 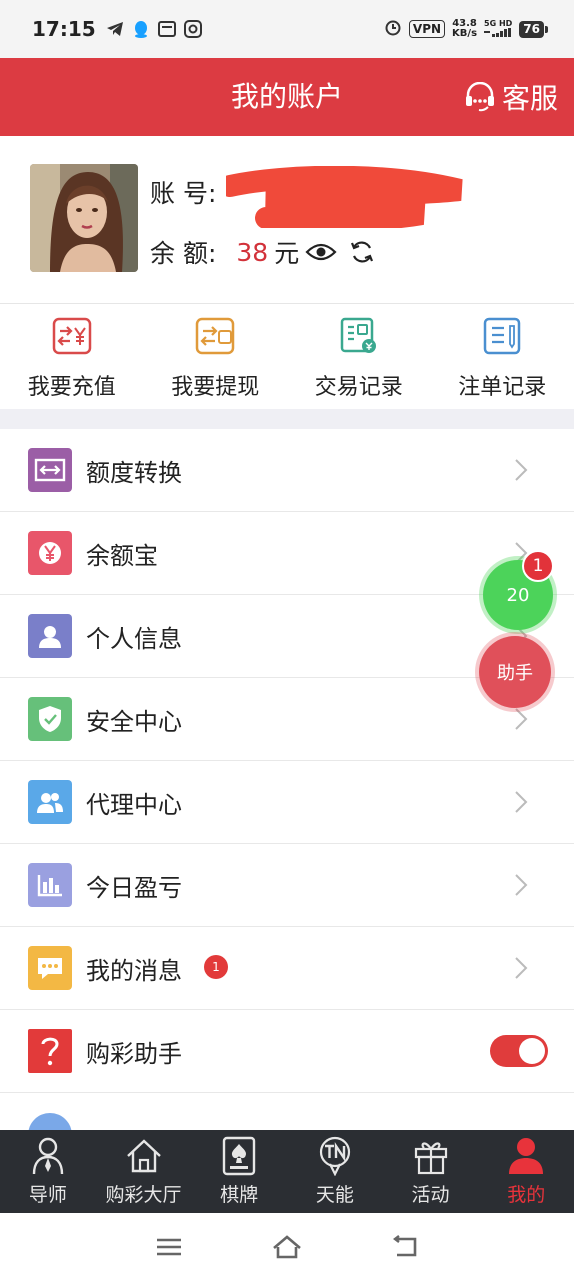 What do you see at coordinates (115, 29) in the screenshot?
I see `telegram-icon` at bounding box center [115, 29].